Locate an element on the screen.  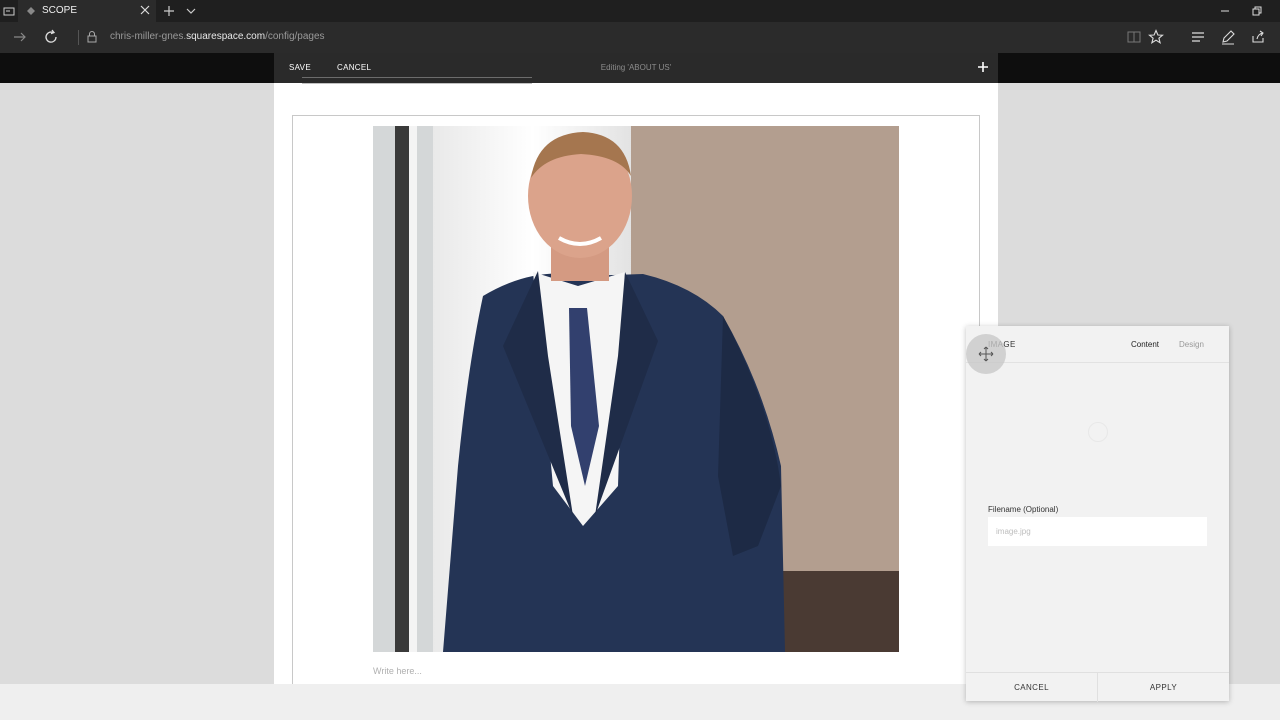
chevron-down-icon is located at coordinates (191, 11).